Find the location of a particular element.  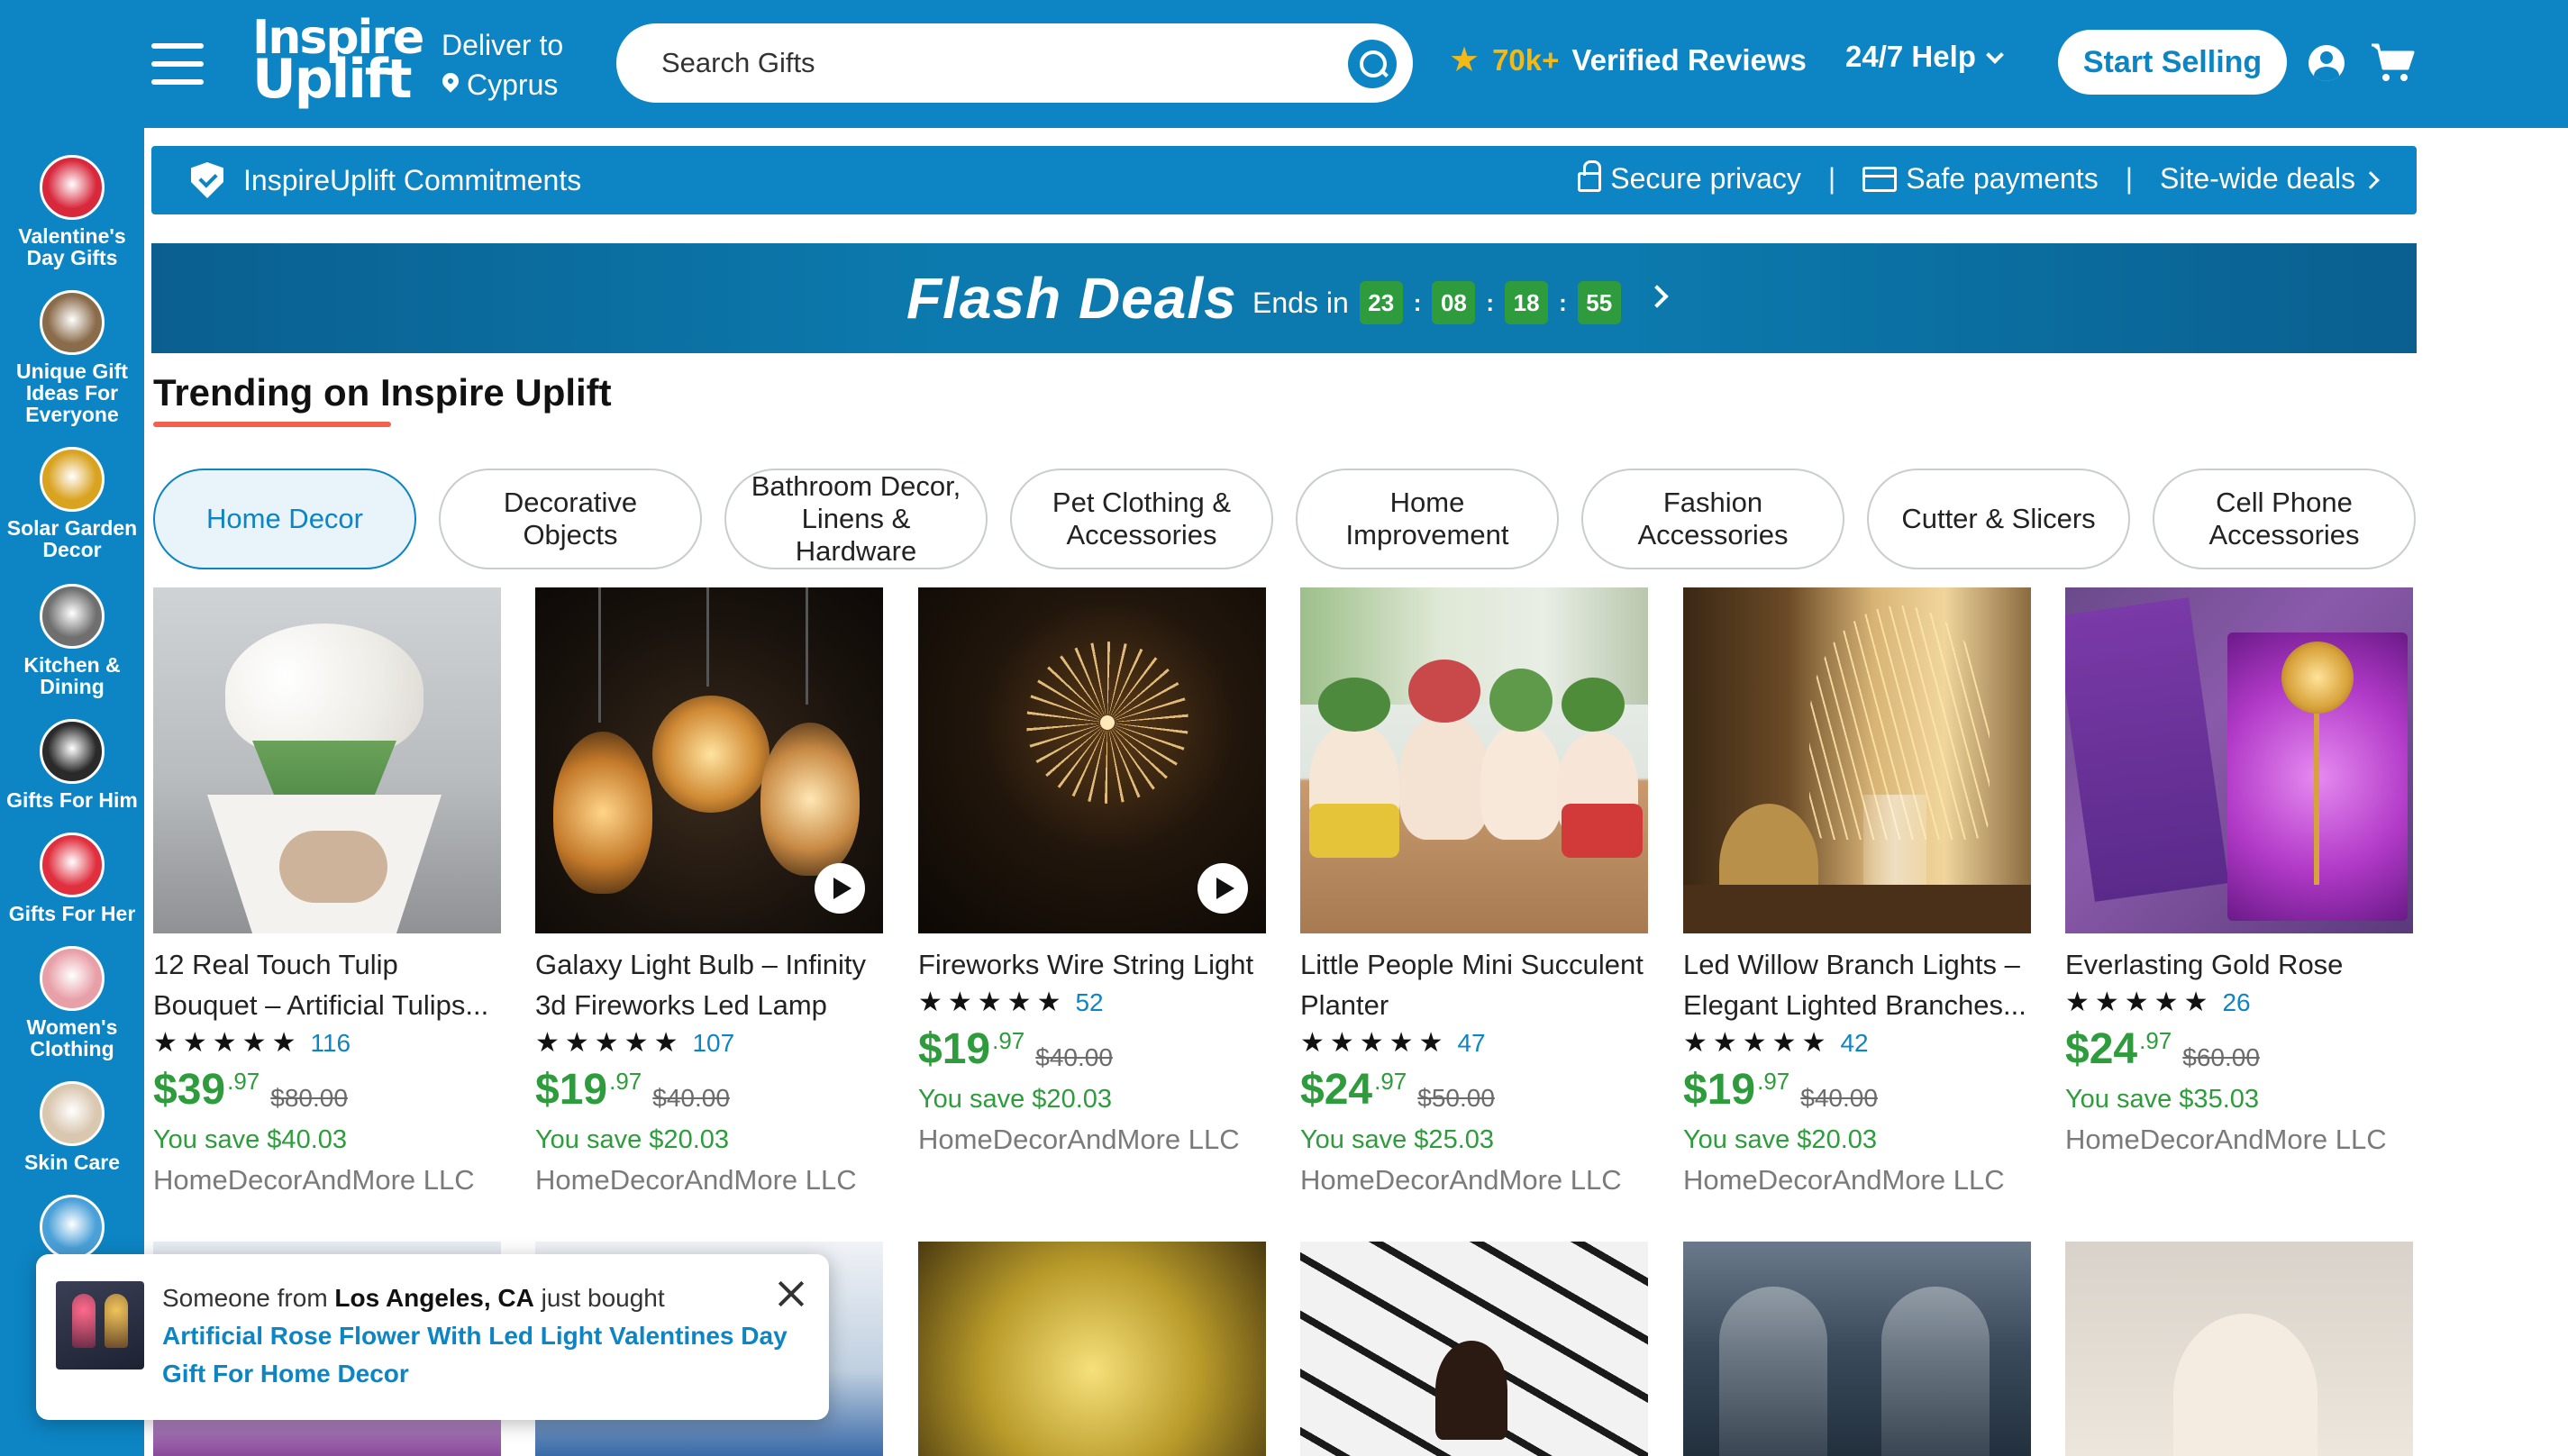

start-selling-button: Start Selling is located at coordinates (2172, 62).